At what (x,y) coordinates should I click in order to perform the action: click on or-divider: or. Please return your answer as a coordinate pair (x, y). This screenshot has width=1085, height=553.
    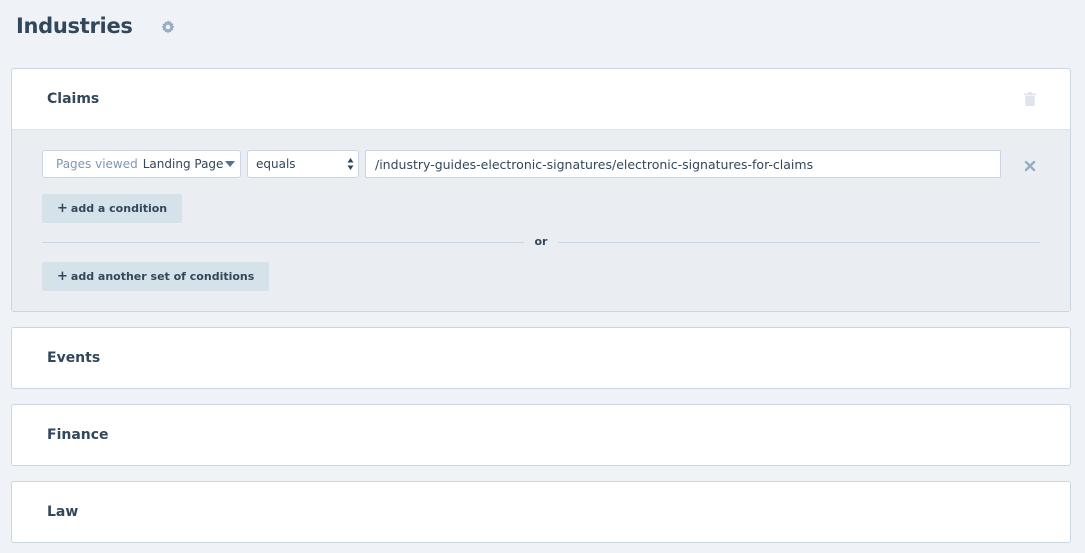
    Looking at the image, I should click on (541, 241).